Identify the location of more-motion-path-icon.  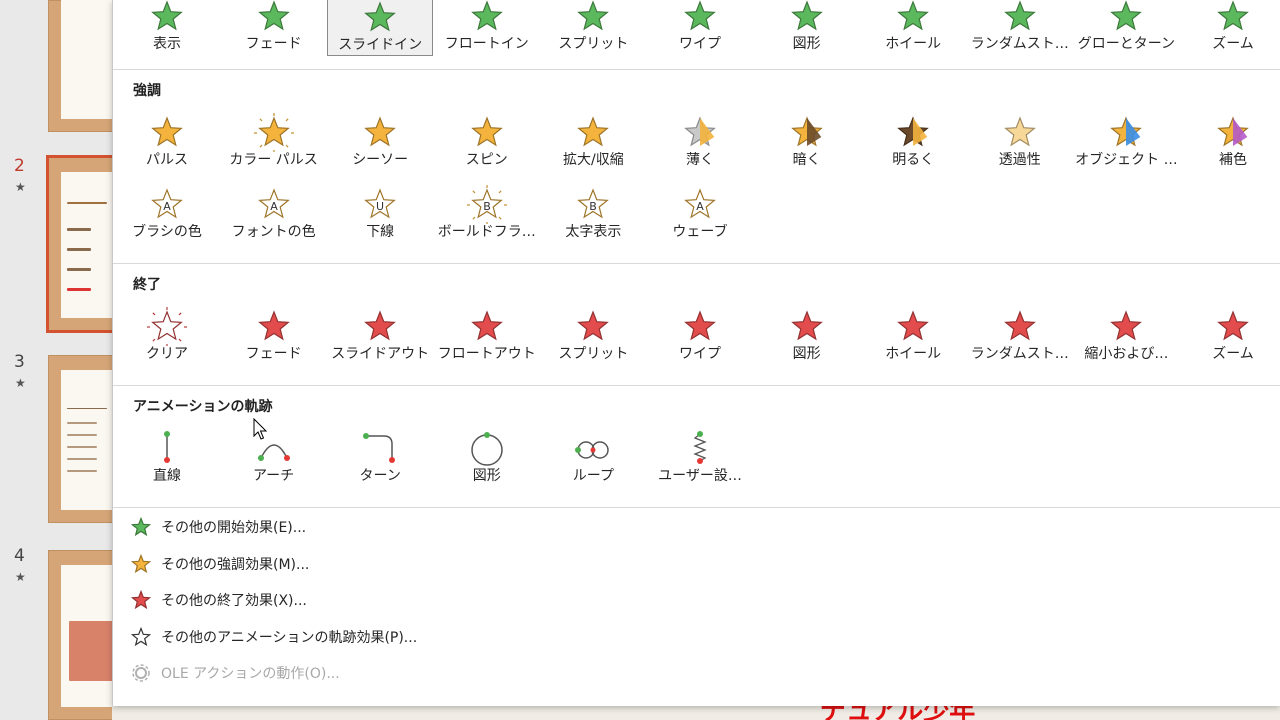
(146, 636).